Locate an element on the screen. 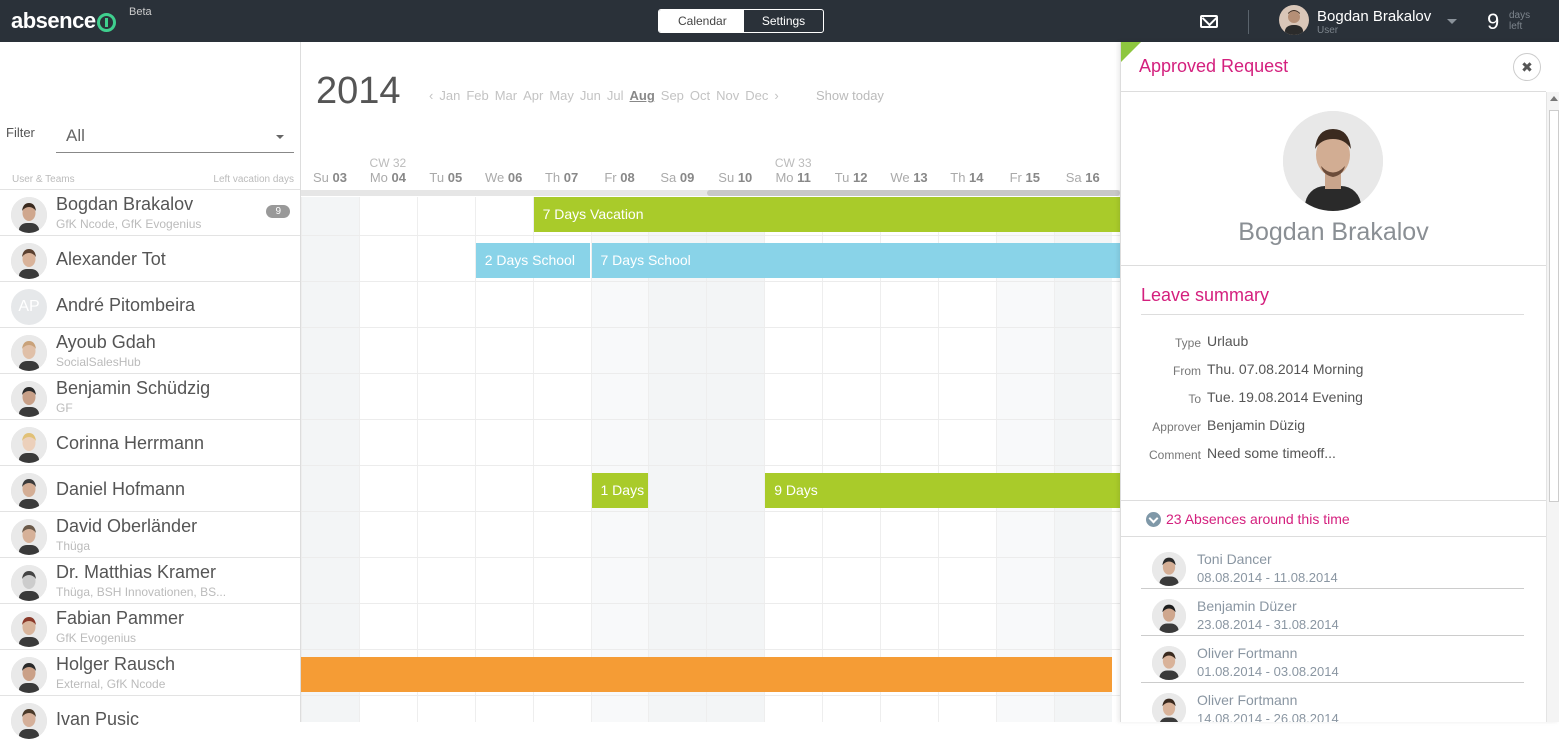 This screenshot has width=1559, height=741. month-link: May is located at coordinates (561, 95).